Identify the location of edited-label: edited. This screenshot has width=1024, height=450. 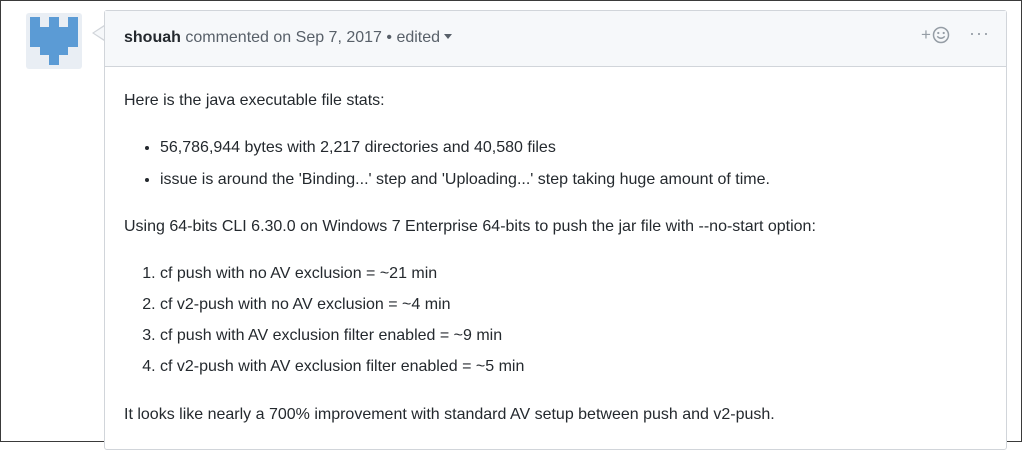
(418, 37).